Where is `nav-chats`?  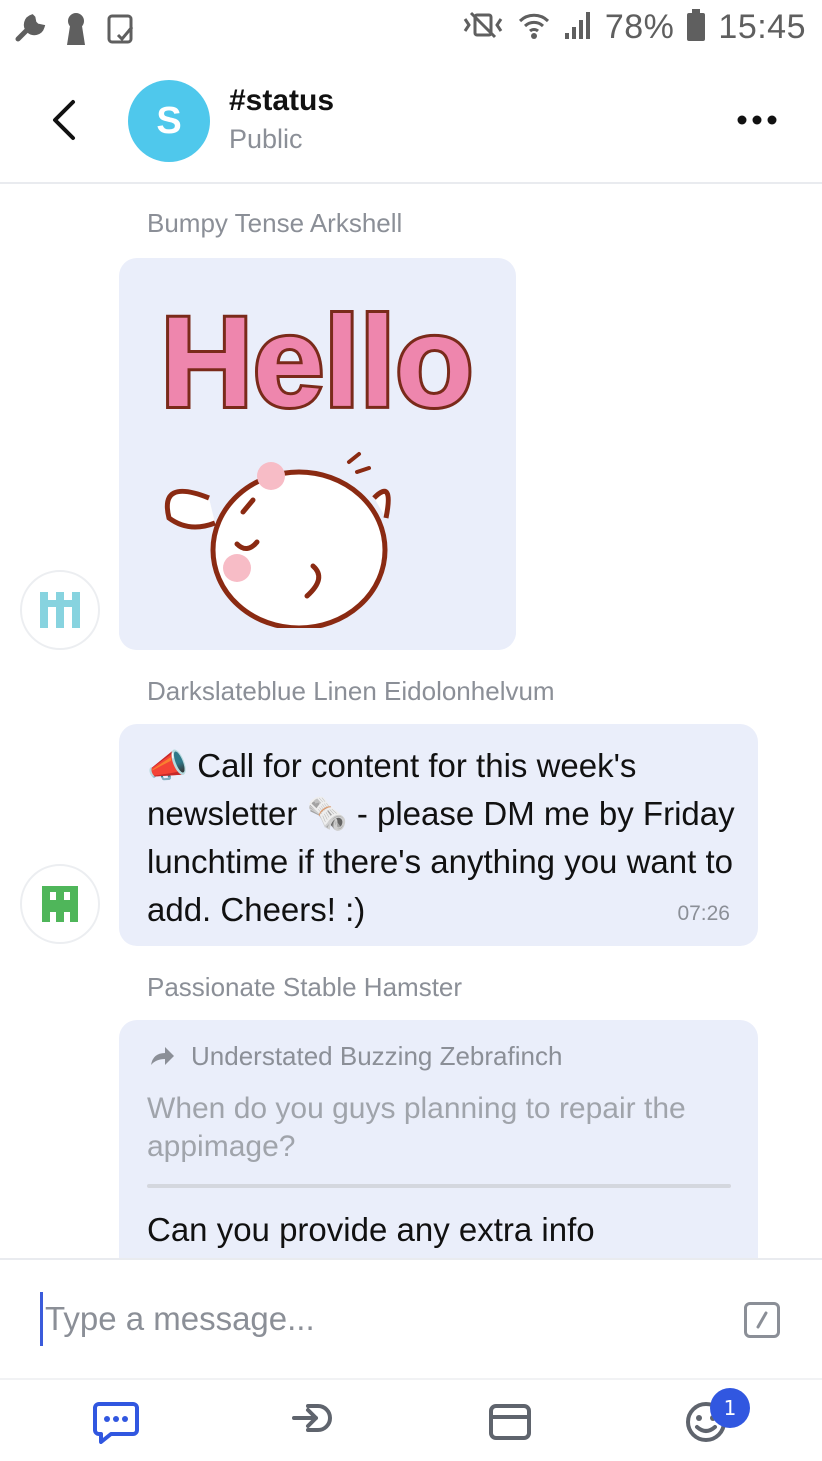 nav-chats is located at coordinates (116, 1422).